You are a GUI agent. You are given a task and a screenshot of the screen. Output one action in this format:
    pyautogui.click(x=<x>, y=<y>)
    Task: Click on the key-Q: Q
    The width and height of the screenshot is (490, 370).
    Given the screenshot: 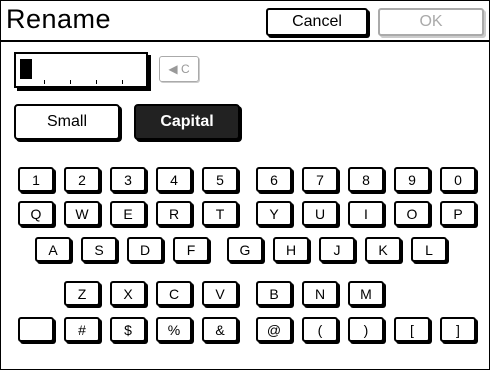 What is the action you would take?
    pyautogui.click(x=36, y=213)
    